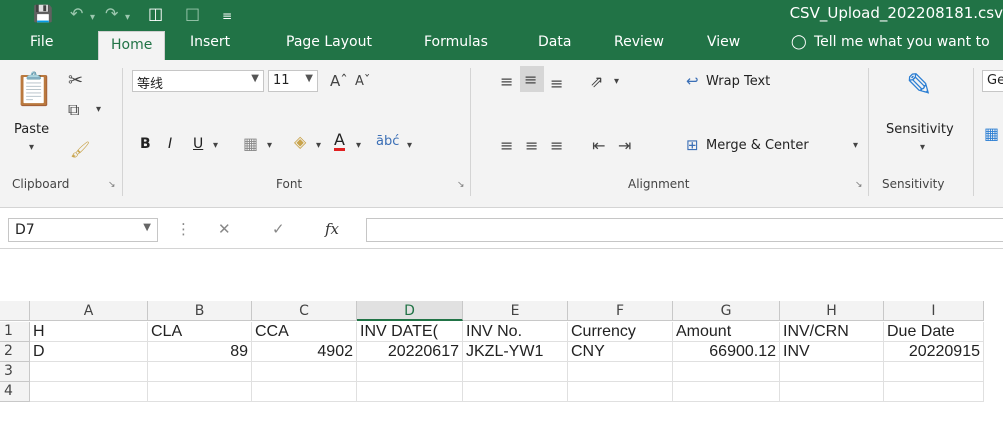 Image resolution: width=1003 pixels, height=434 pixels. I want to click on cell-c4, so click(304, 392).